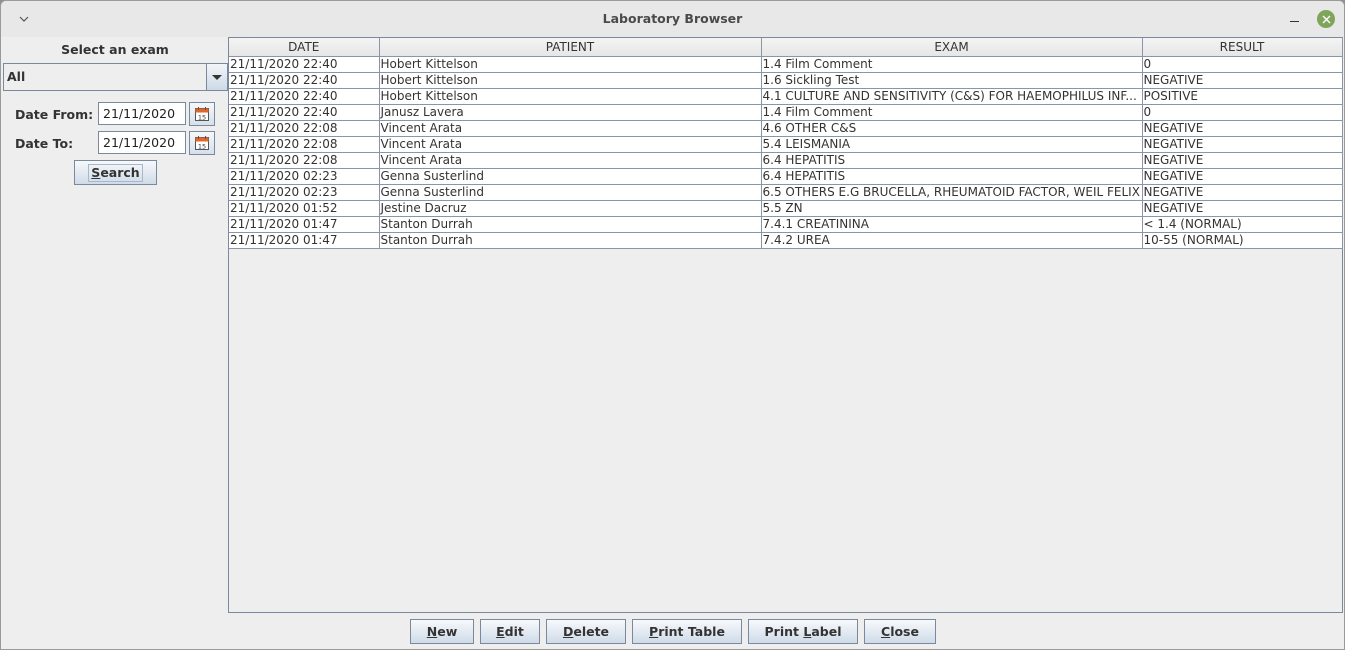 This screenshot has width=1345, height=650. I want to click on minimize-button, so click(1294, 19).